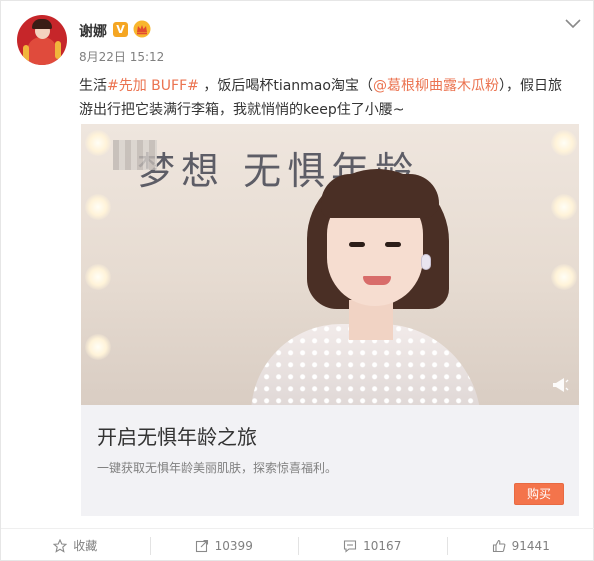 The height and width of the screenshot is (561, 594). Describe the element at coordinates (60, 545) in the screenshot. I see `star-icon` at that location.